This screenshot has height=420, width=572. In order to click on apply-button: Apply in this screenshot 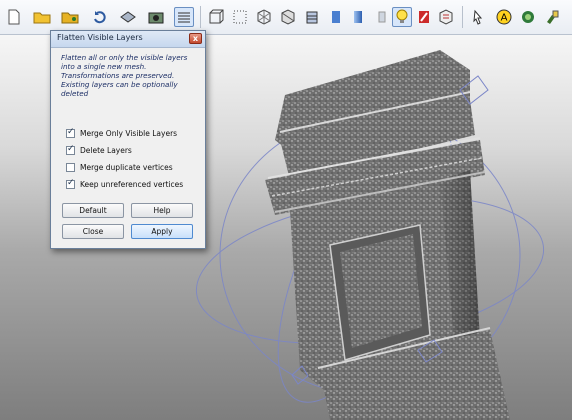, I will do `click(162, 231)`.